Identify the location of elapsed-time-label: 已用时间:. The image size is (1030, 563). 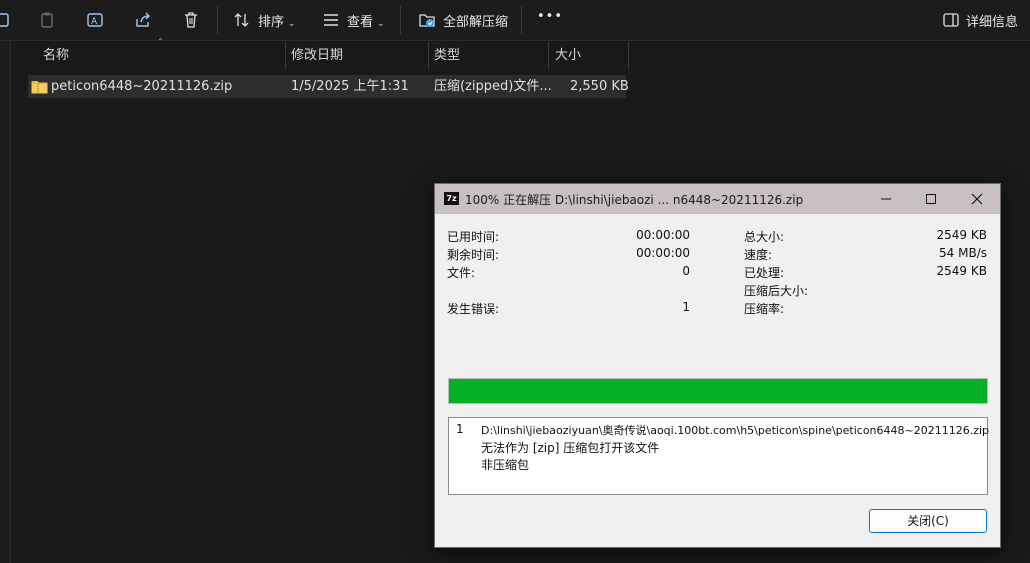
(473, 237).